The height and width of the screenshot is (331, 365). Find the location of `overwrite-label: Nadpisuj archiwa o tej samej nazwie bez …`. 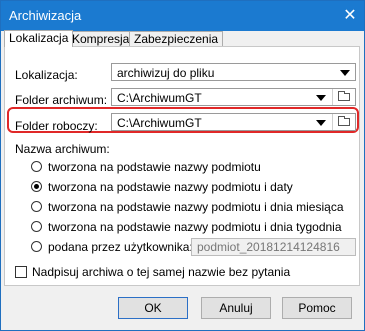

overwrite-label: Nadpisuj archiwa o tej samej nazwie bez … is located at coordinates (161, 272).